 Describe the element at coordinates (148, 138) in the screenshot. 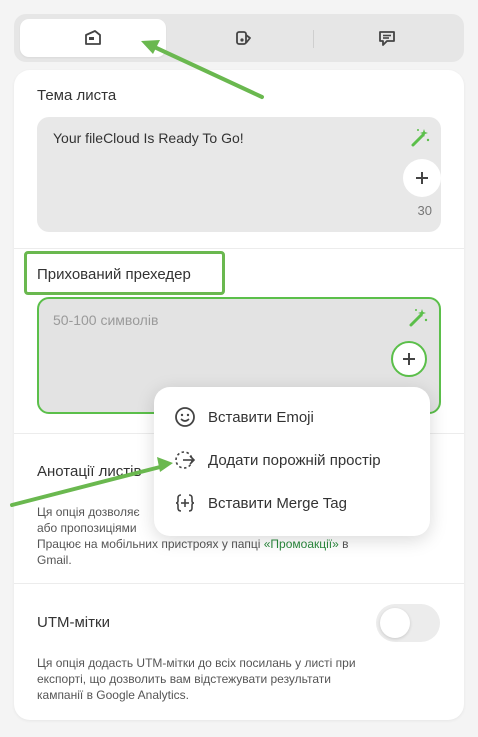

I see `subject-value: Your fileCloud Is Ready To Go!` at that location.